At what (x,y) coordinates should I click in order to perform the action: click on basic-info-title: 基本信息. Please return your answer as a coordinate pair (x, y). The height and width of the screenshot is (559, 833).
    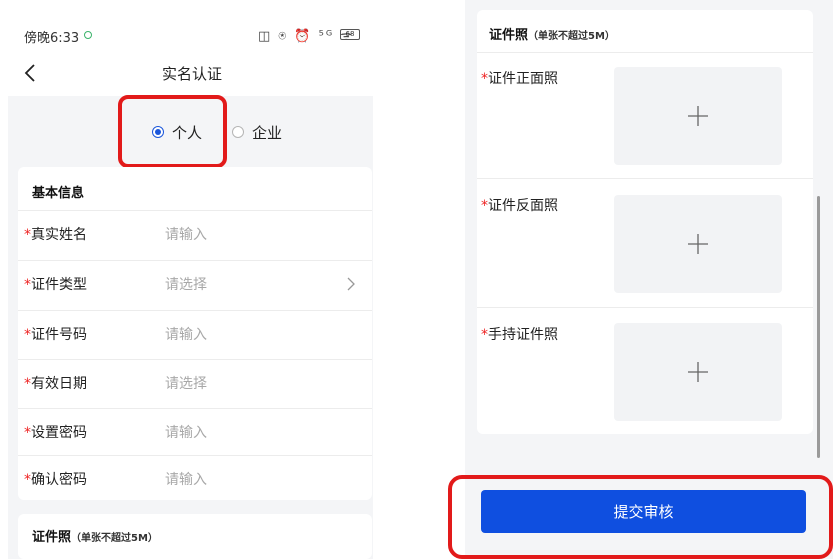
    Looking at the image, I should click on (58, 193).